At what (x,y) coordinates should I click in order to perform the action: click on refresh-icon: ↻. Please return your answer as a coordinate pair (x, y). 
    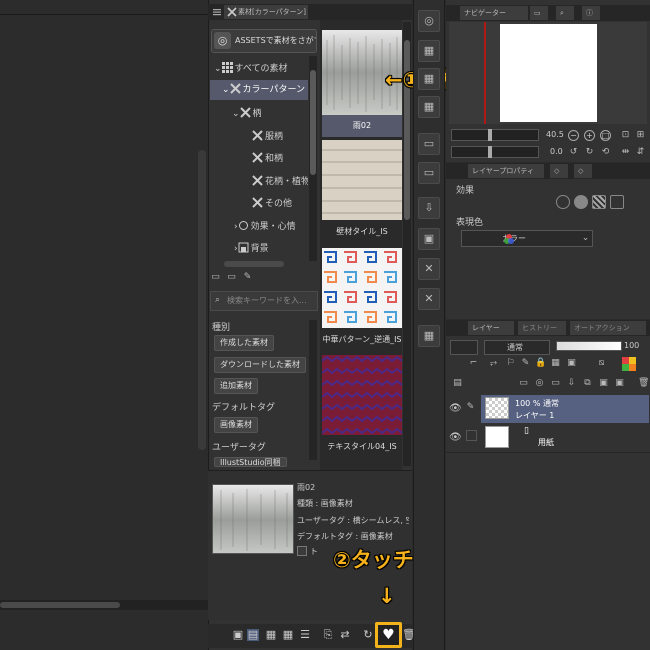
    Looking at the image, I should click on (368, 635).